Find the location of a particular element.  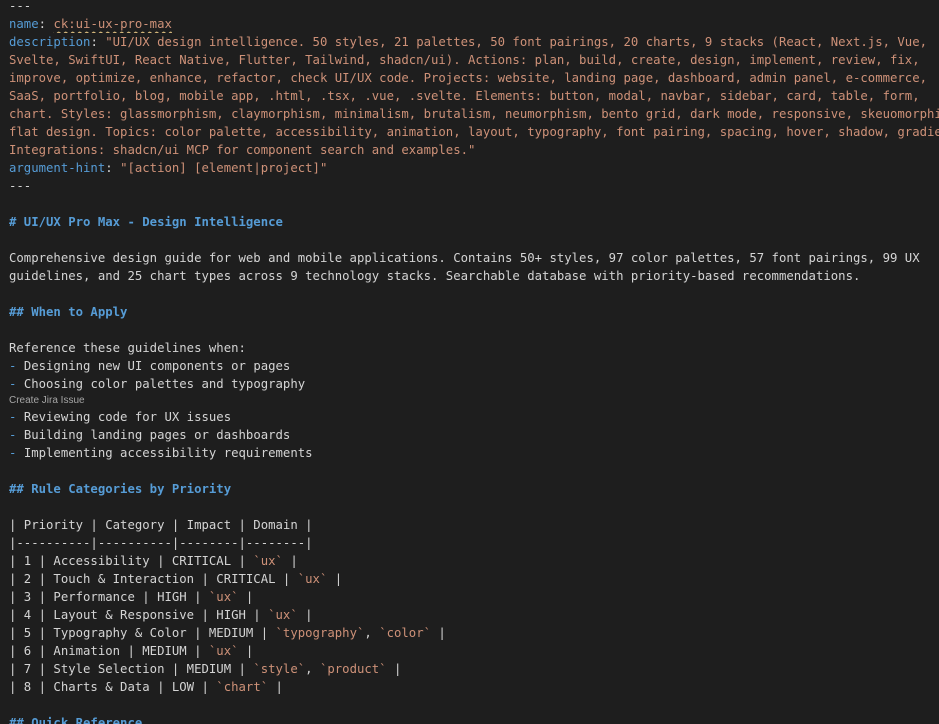

quick-reference-heading: ## Quick Reference is located at coordinates (76, 720).